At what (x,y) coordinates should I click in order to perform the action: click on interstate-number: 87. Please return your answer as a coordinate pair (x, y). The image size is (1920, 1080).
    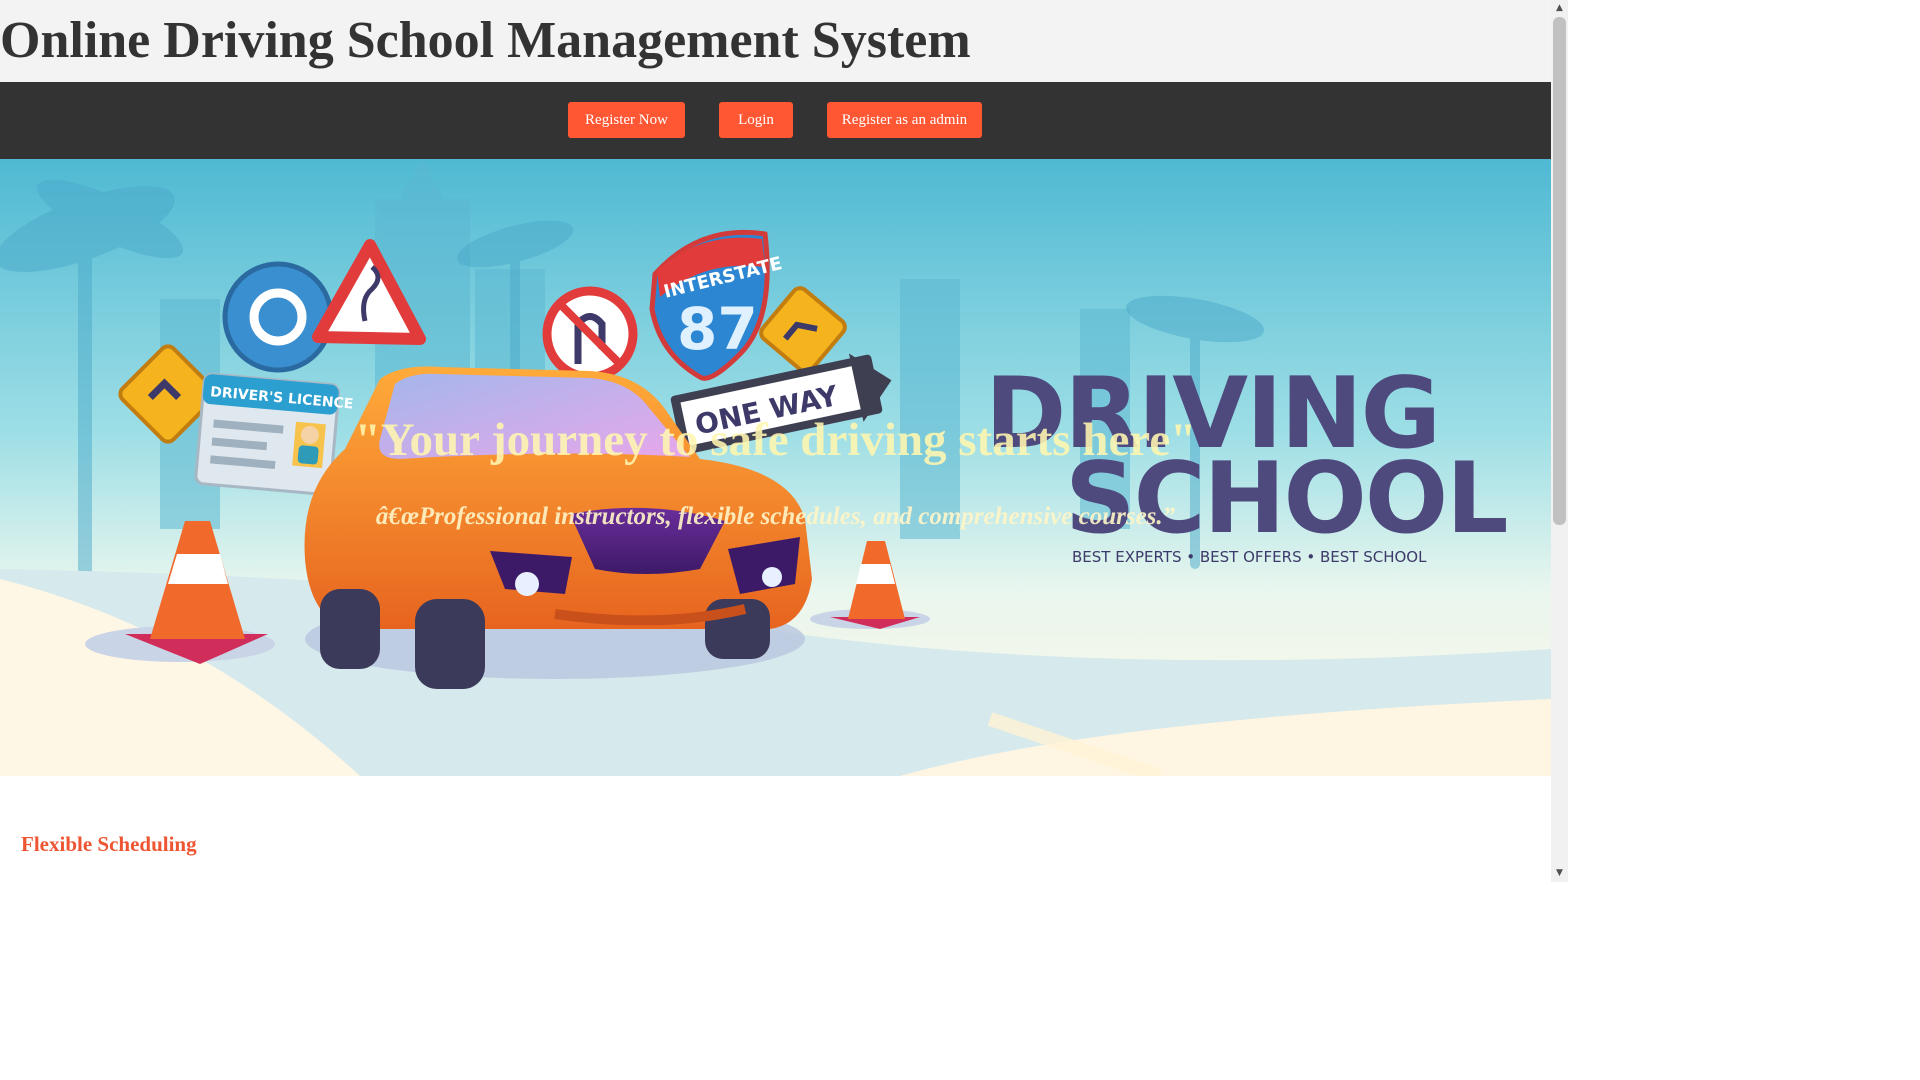
    Looking at the image, I should click on (717, 329).